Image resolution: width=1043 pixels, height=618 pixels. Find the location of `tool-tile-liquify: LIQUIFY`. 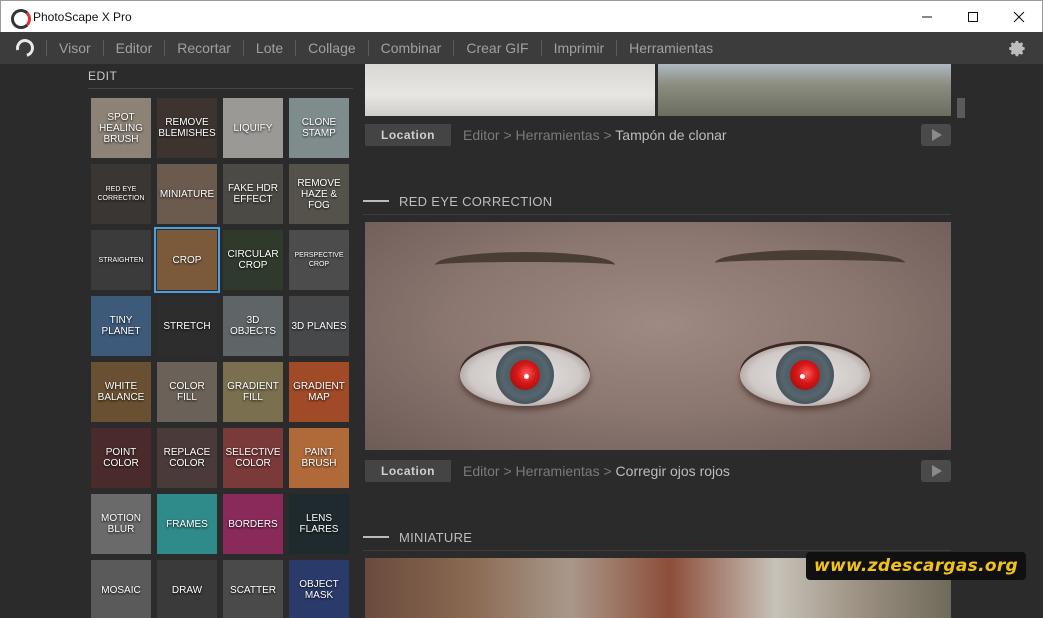

tool-tile-liquify: LIQUIFY is located at coordinates (253, 128).